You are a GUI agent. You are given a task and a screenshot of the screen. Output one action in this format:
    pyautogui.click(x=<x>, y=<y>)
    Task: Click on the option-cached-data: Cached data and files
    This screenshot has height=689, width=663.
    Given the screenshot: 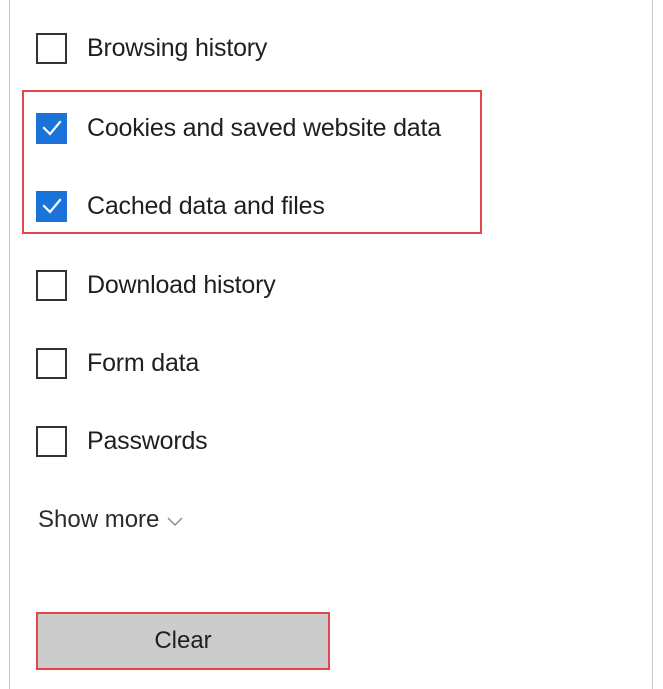 What is the action you would take?
    pyautogui.click(x=180, y=206)
    